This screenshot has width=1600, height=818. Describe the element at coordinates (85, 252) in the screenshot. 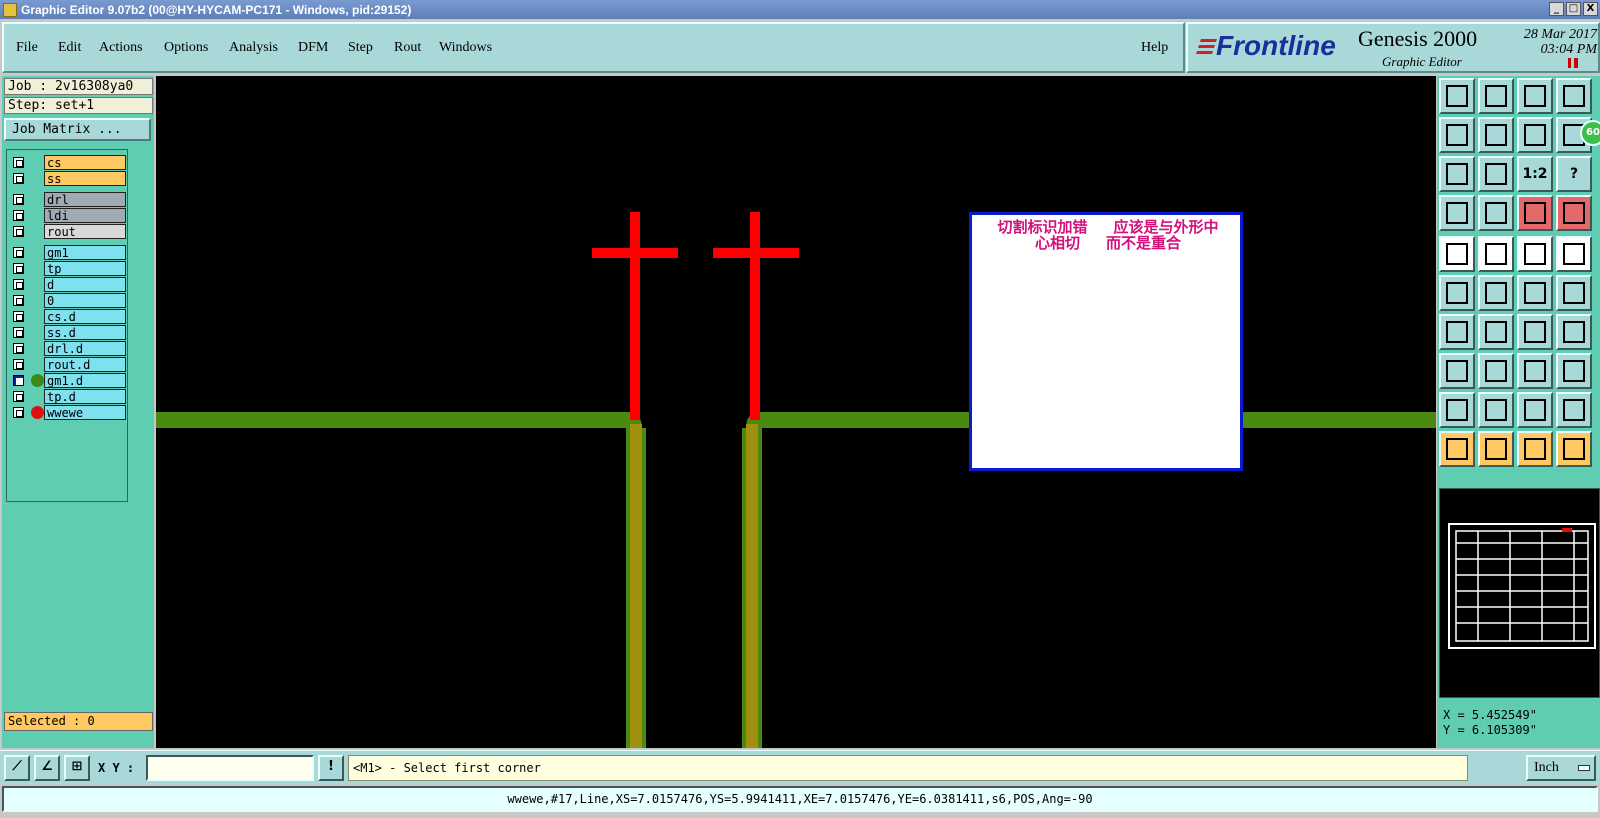

I see `layer-name: gm1` at that location.